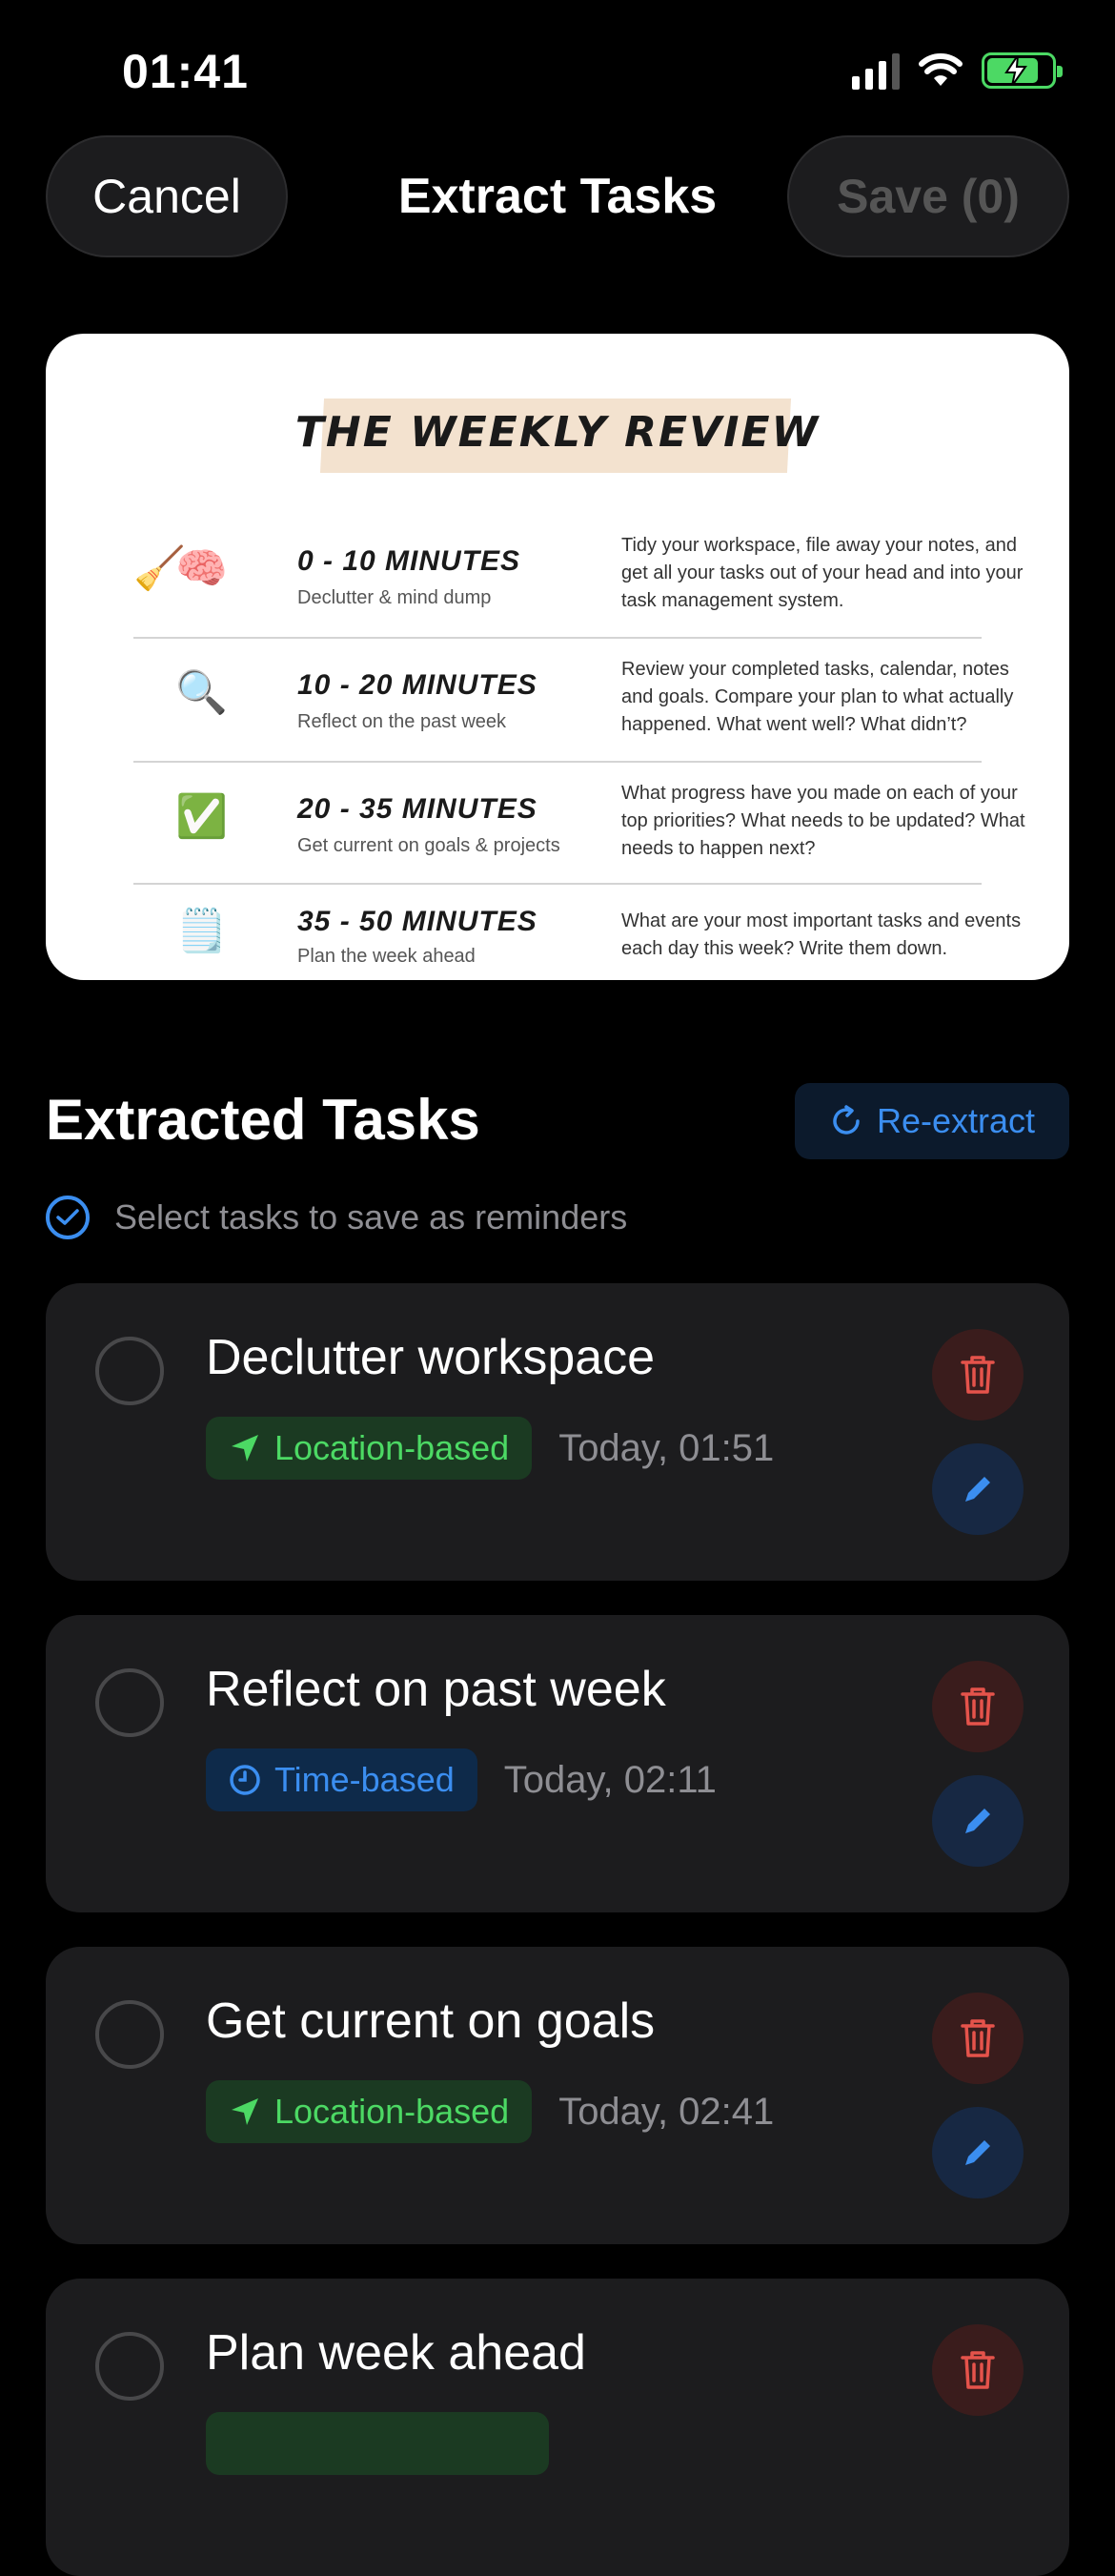 The height and width of the screenshot is (2576, 1115). I want to click on cellular-signal-icon, so click(876, 71).